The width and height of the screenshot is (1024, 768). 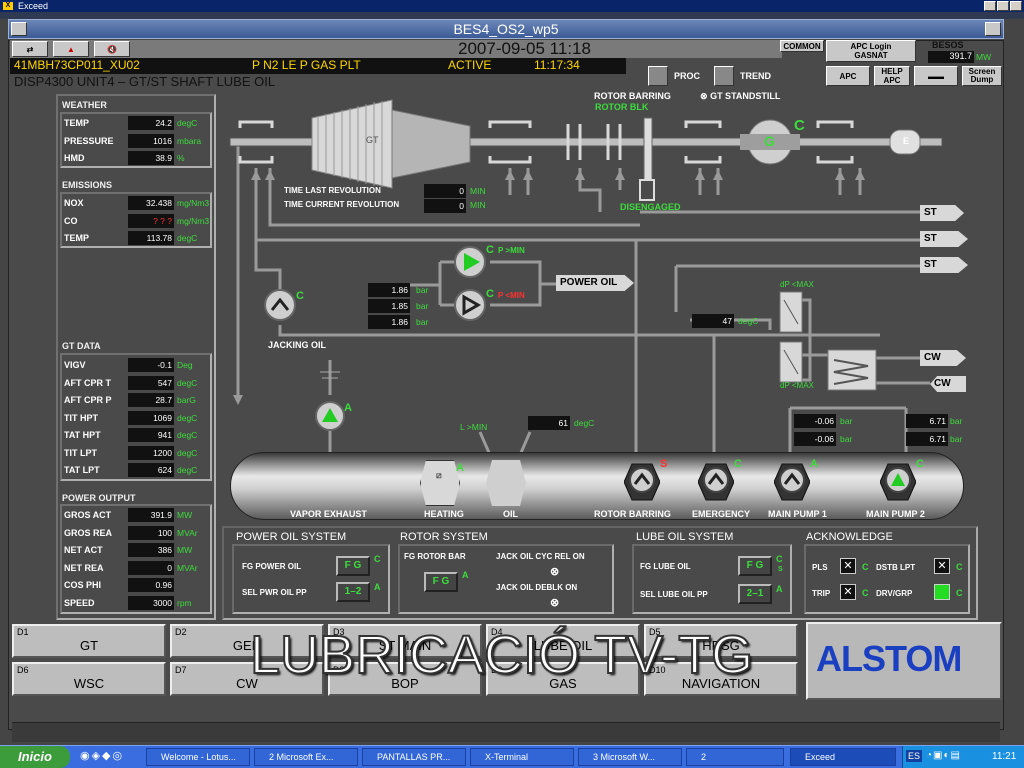 What do you see at coordinates (82, 470) in the screenshot?
I see `gt-data-tat-lpt-label: TAT LPT` at bounding box center [82, 470].